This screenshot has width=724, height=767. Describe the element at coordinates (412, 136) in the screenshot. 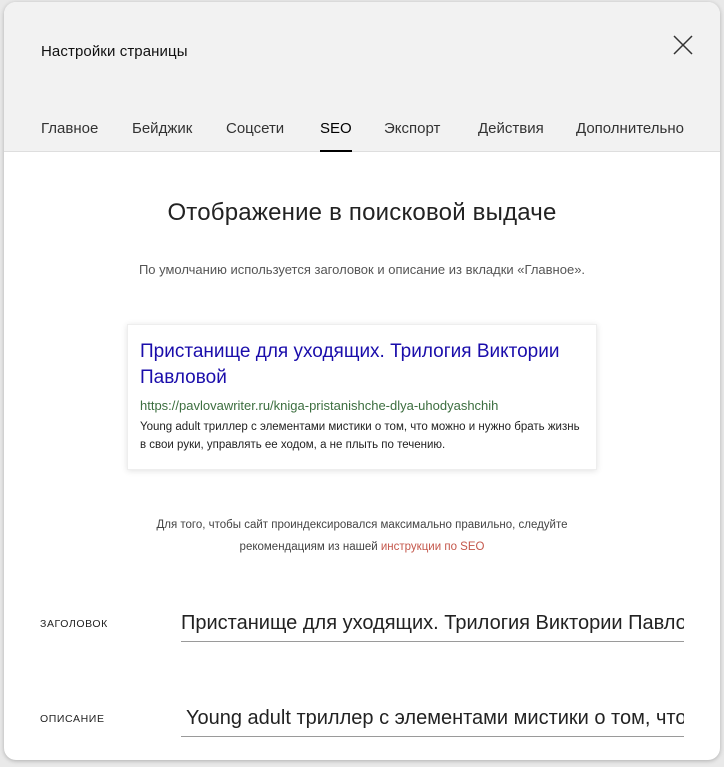

I see `tab-export: Экспорт` at that location.